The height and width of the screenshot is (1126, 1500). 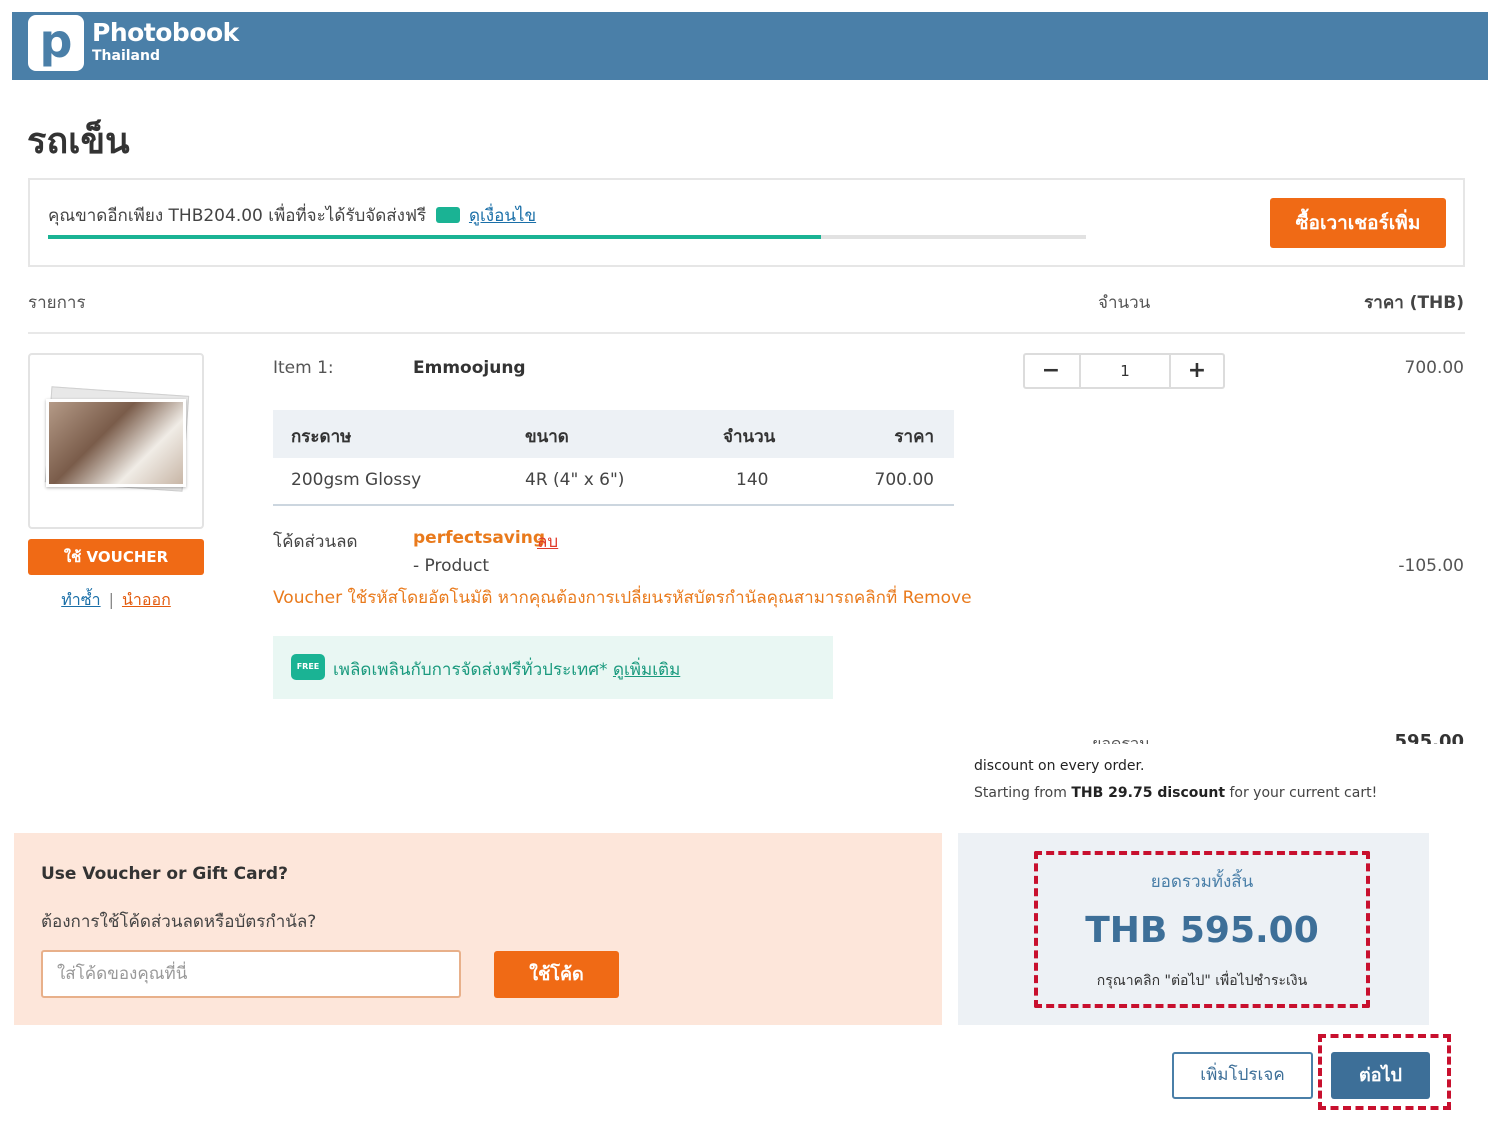 What do you see at coordinates (315, 542) in the screenshot?
I see `discount-label: โค้ดส่วนลด` at bounding box center [315, 542].